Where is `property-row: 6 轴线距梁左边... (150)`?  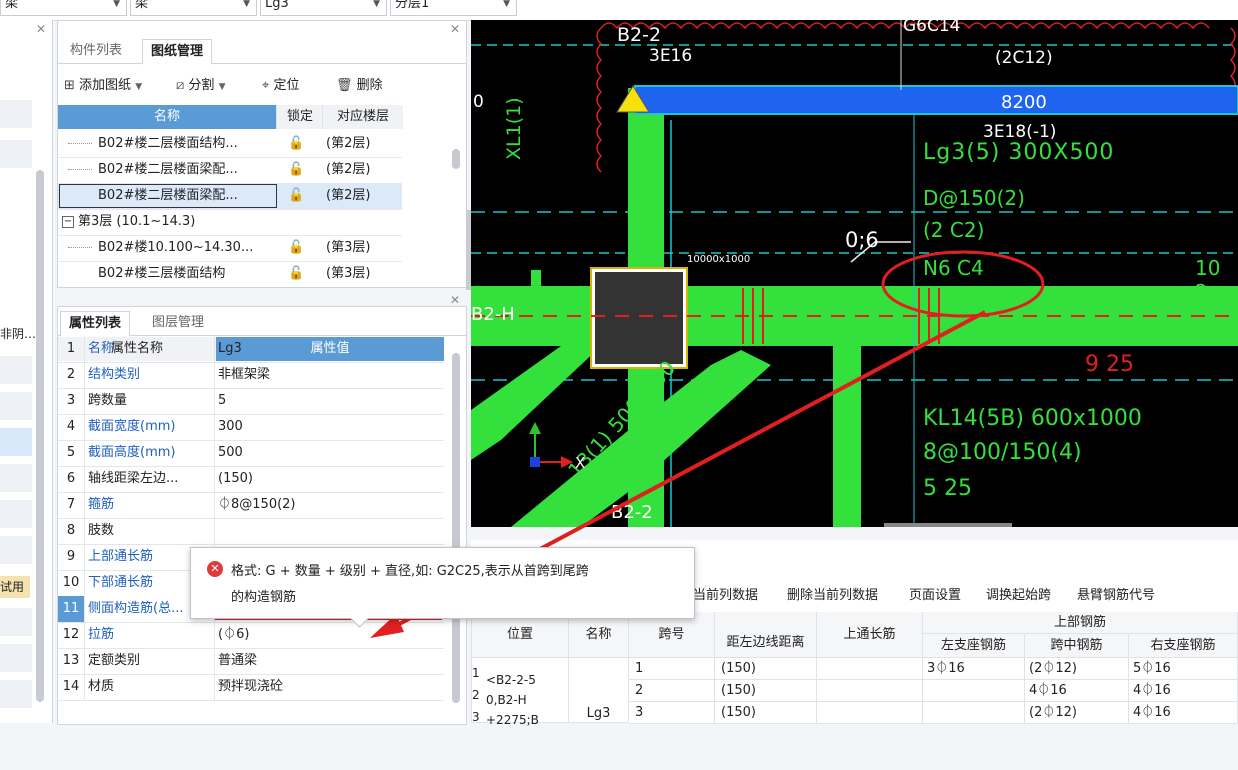 property-row: 6 轴线距梁左边... (150) is located at coordinates (251, 479).